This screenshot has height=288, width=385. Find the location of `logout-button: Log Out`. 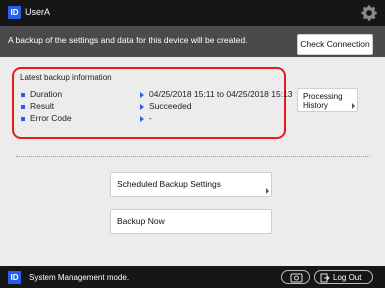

logout-button: Log Out is located at coordinates (343, 277).